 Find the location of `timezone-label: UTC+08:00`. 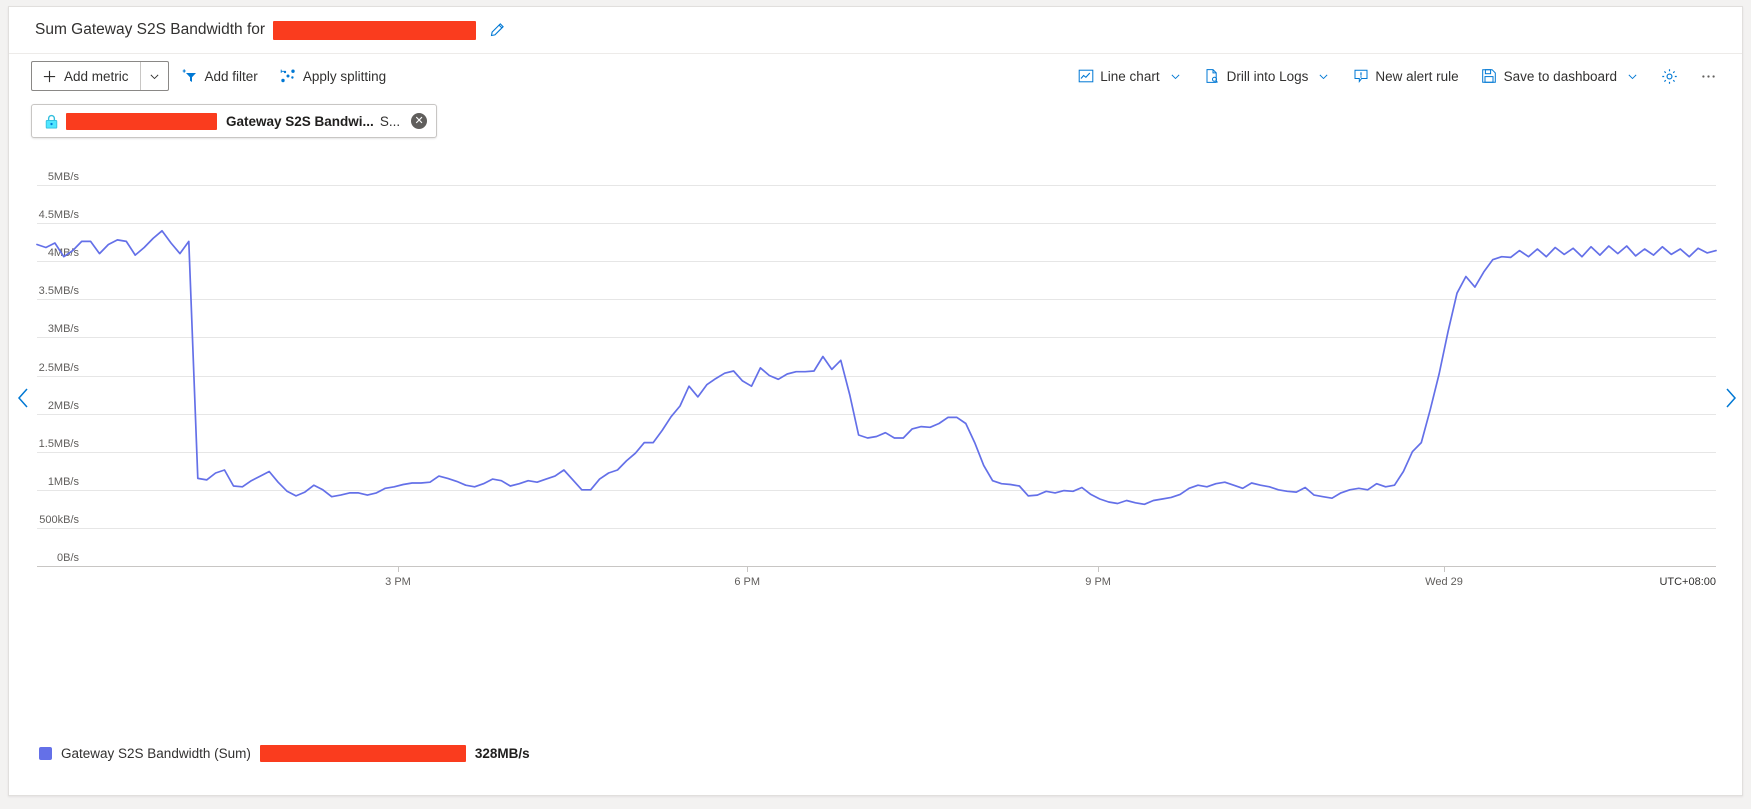

timezone-label: UTC+08:00 is located at coordinates (1687, 582).